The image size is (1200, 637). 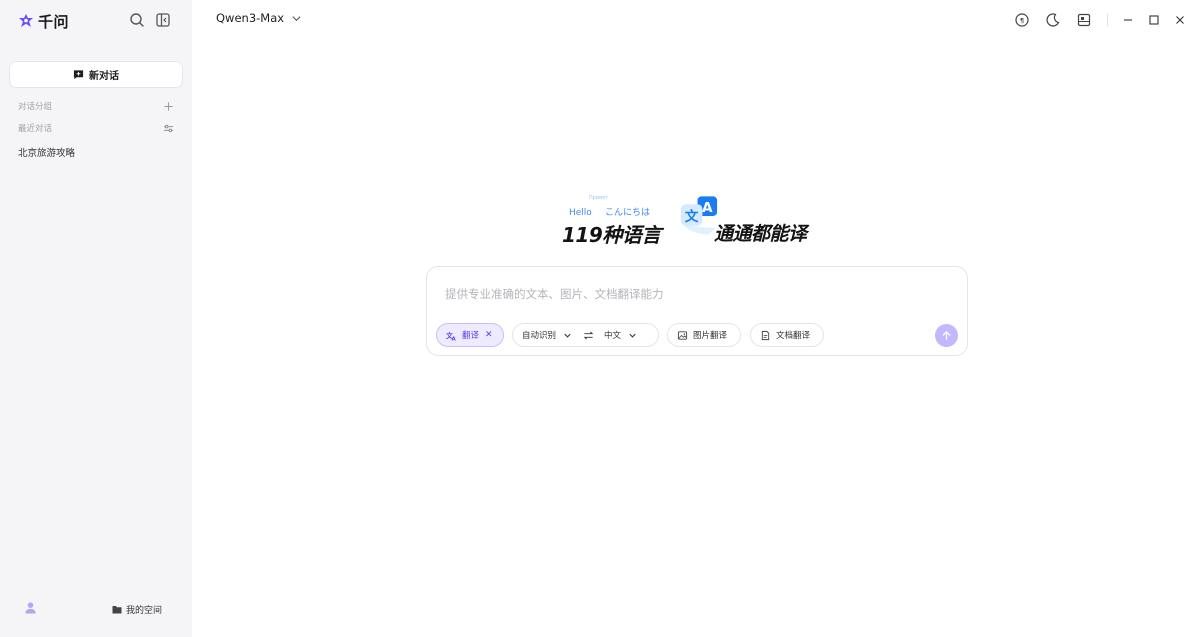 What do you see at coordinates (710, 336) in the screenshot?
I see `image-translate-label: 图片翻译` at bounding box center [710, 336].